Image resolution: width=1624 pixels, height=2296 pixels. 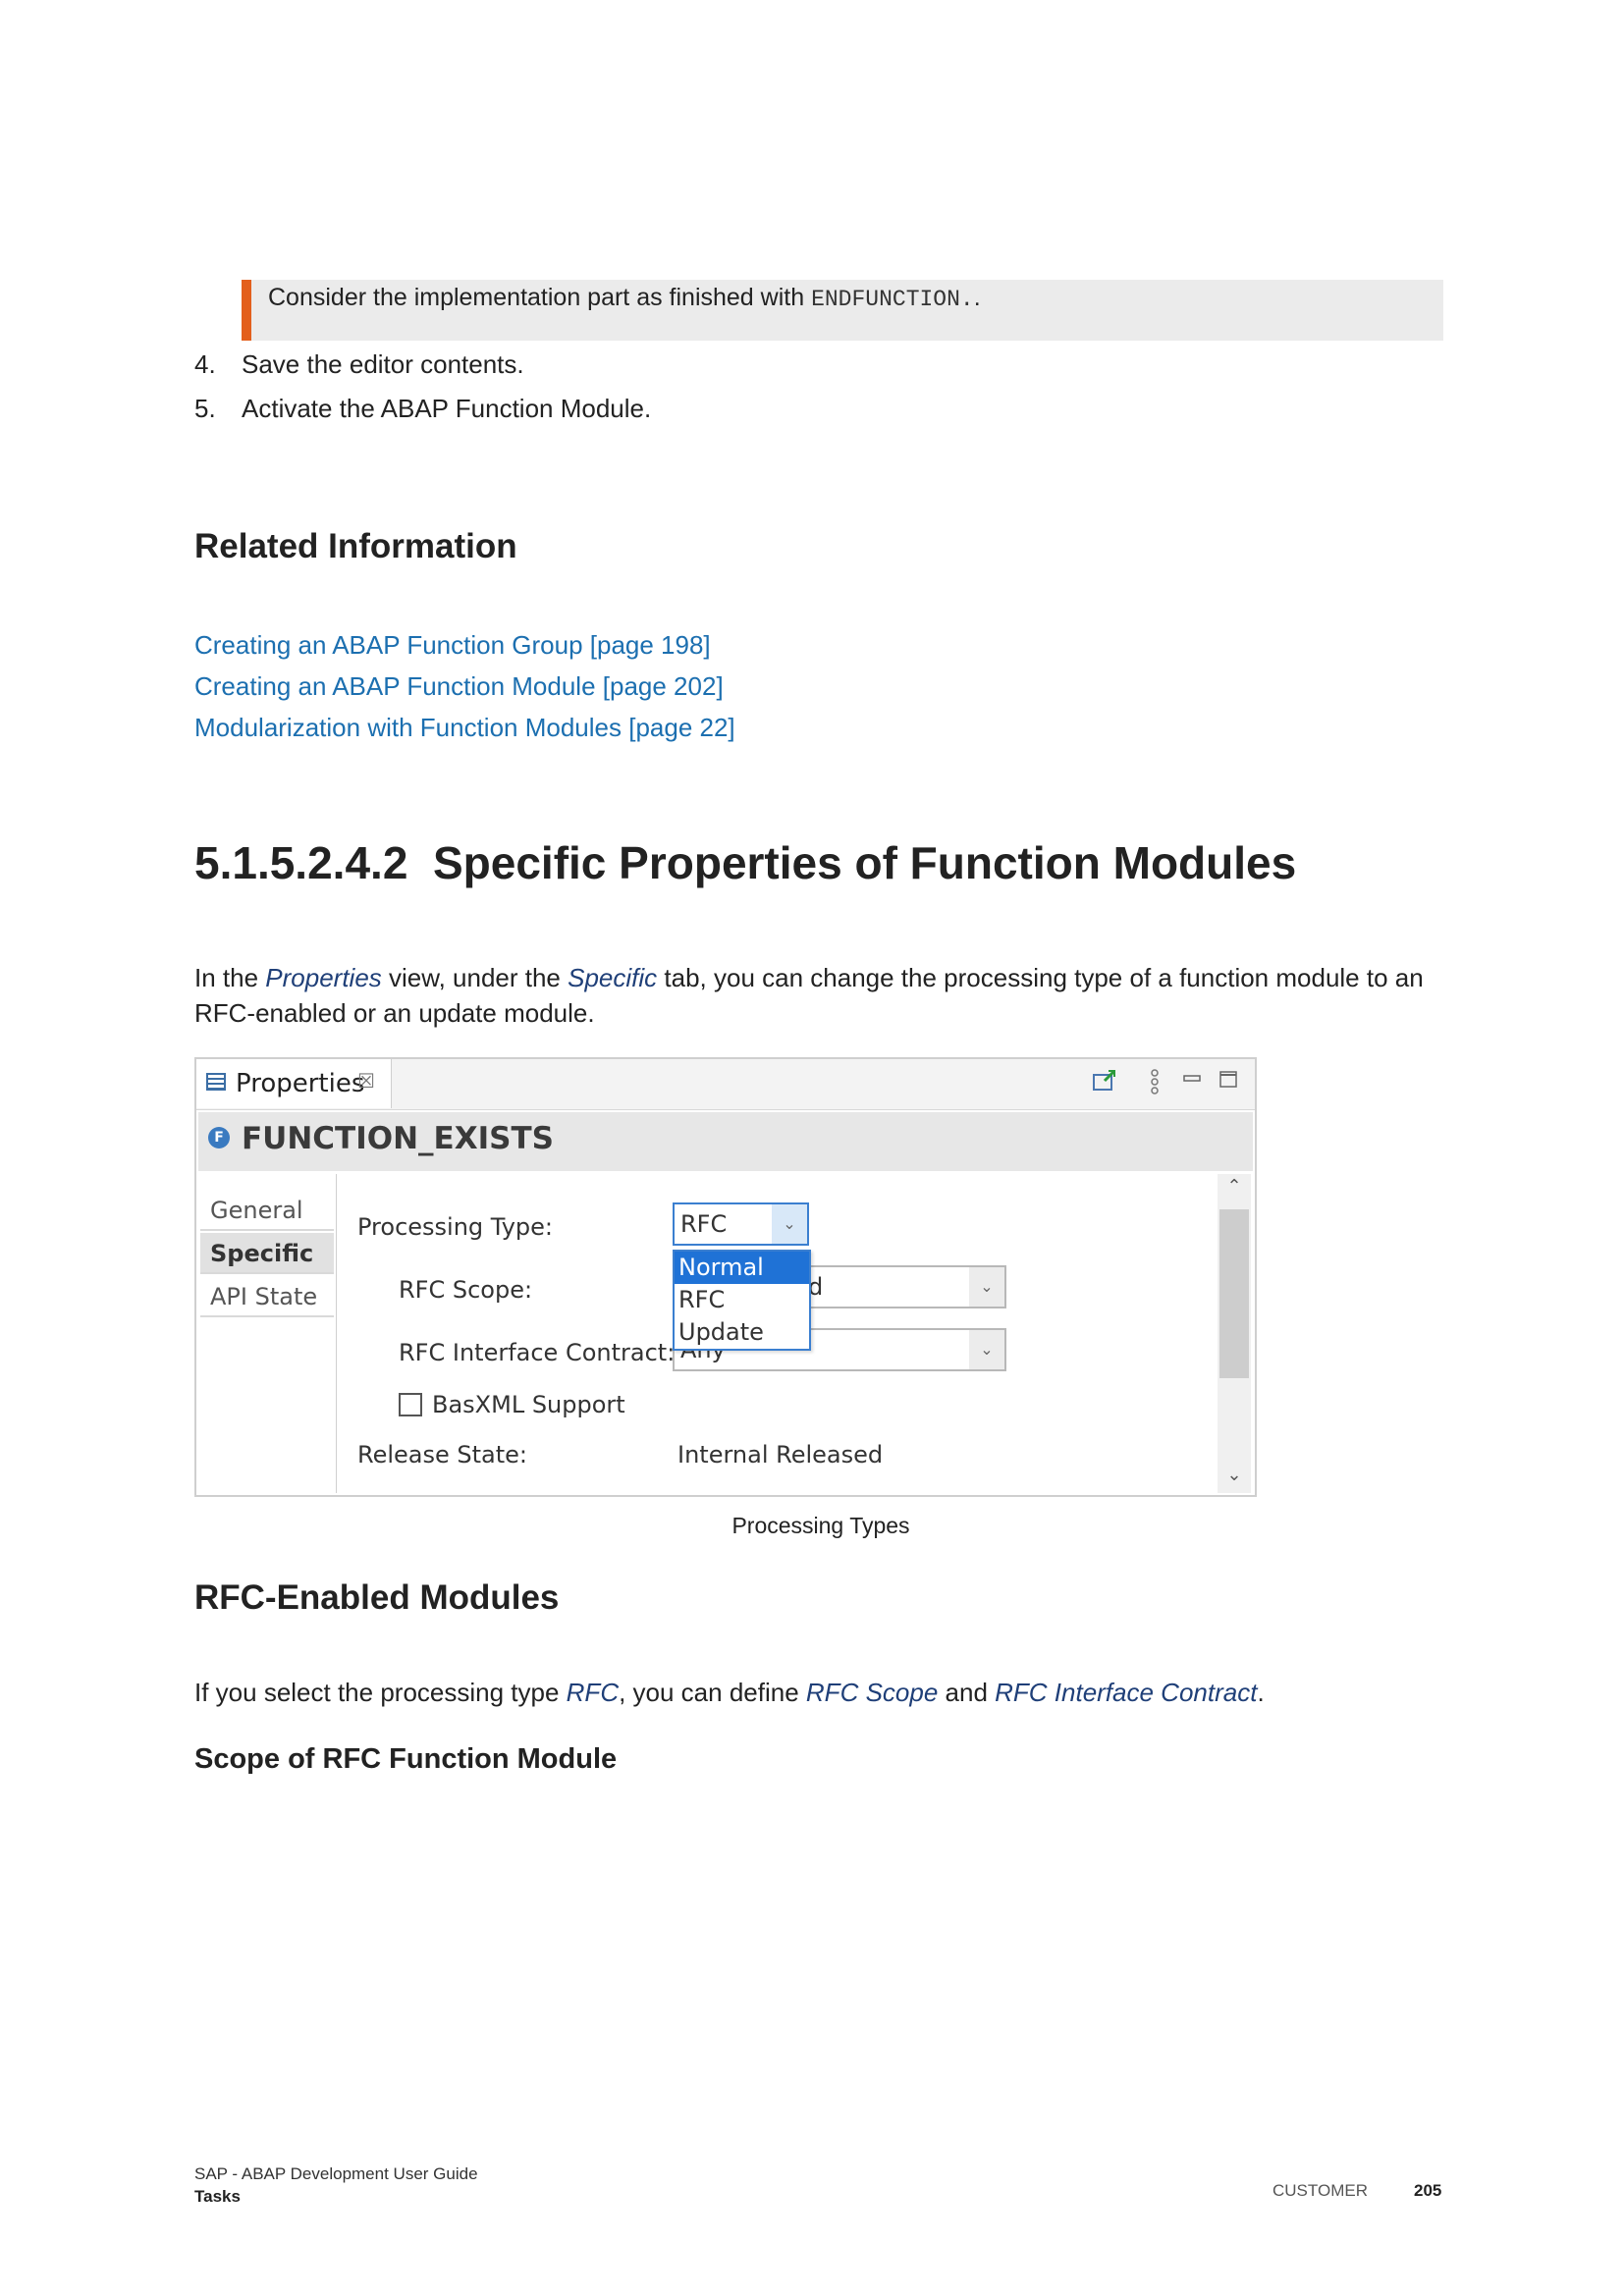 I want to click on chevron-up-icon: ⌃, so click(x=1234, y=1186).